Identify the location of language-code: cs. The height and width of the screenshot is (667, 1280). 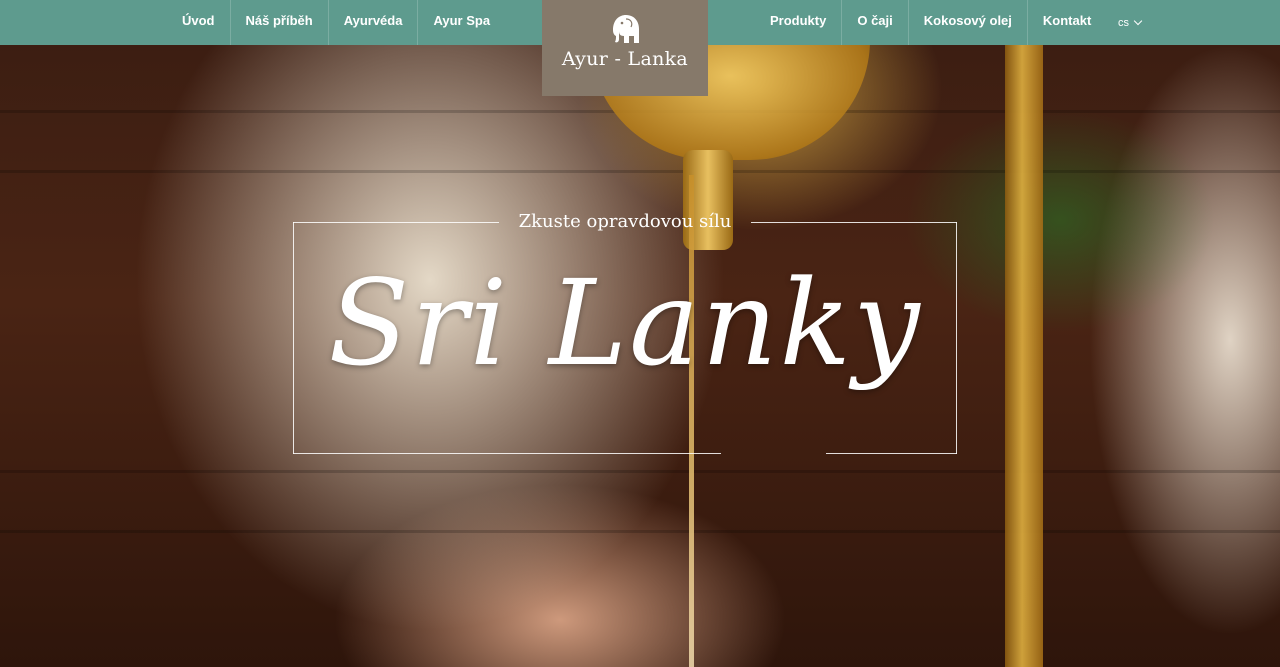
(1123, 22).